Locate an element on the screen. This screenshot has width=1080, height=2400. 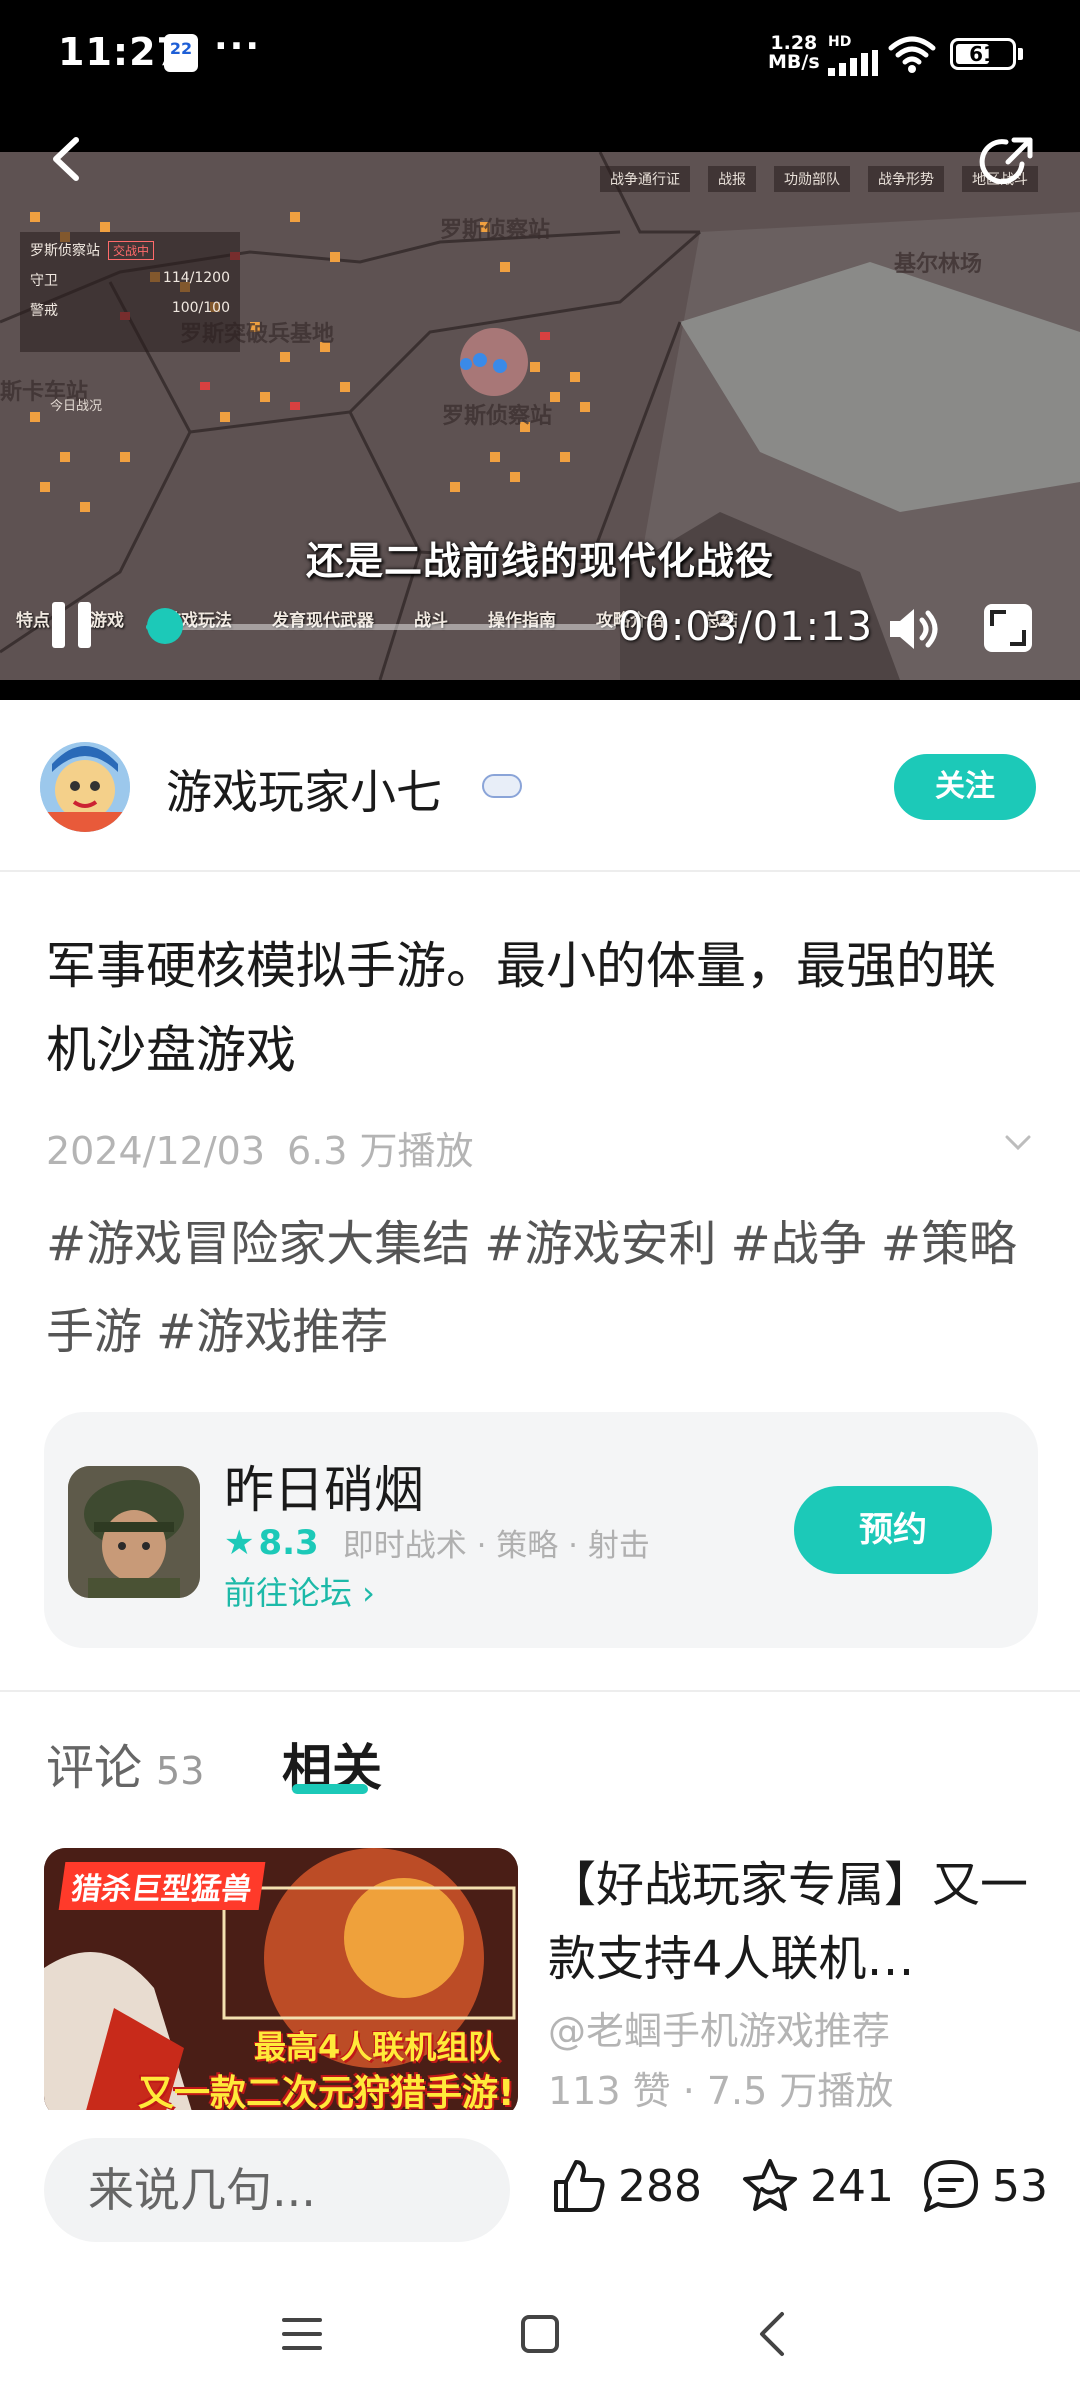
game-panel-side: 今日战况 is located at coordinates (76, 406).